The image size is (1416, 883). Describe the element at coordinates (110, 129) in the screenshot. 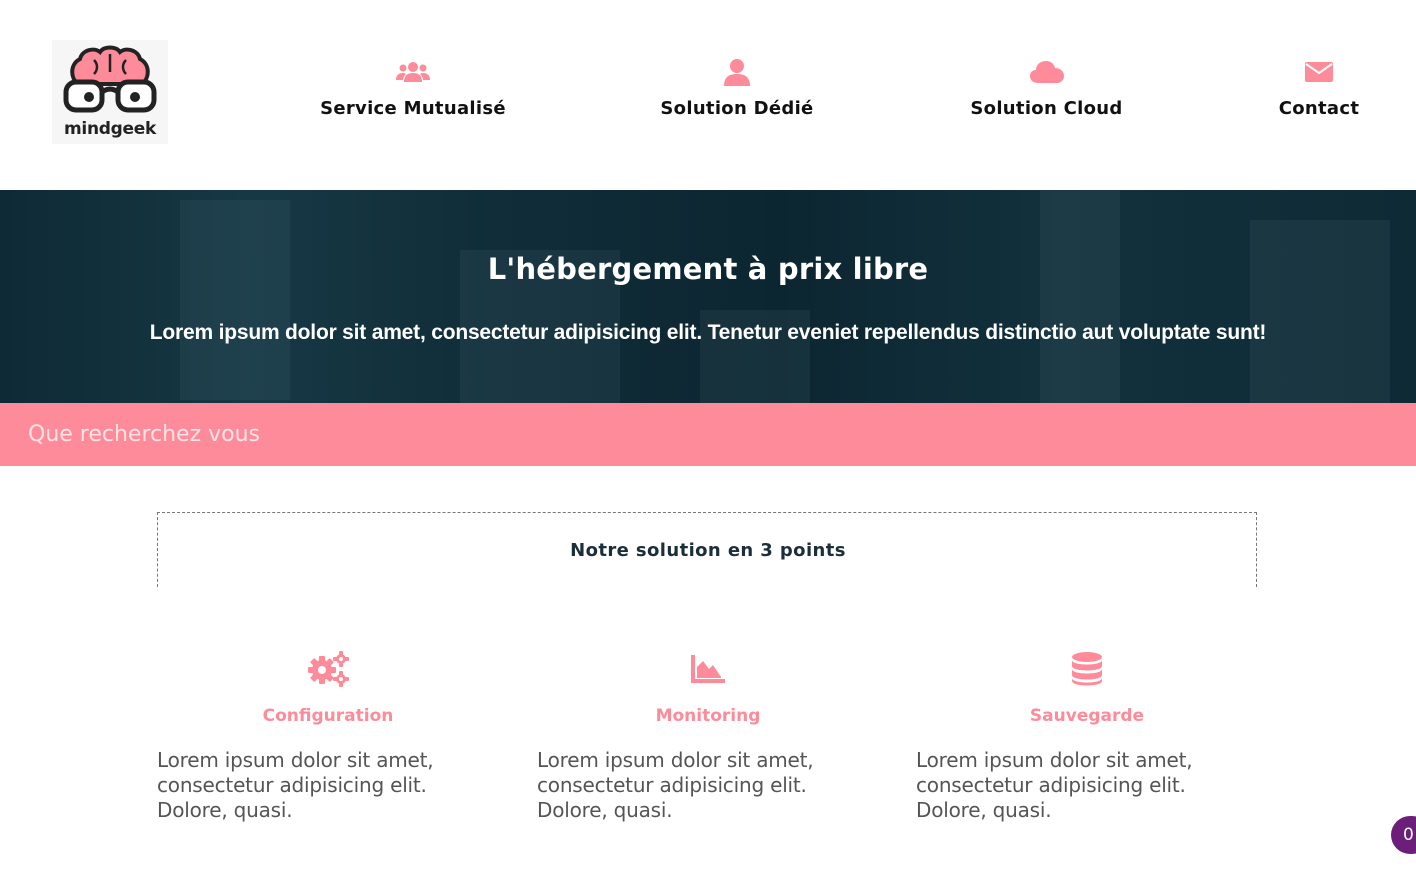

I see `logo-text: mindgeek` at that location.